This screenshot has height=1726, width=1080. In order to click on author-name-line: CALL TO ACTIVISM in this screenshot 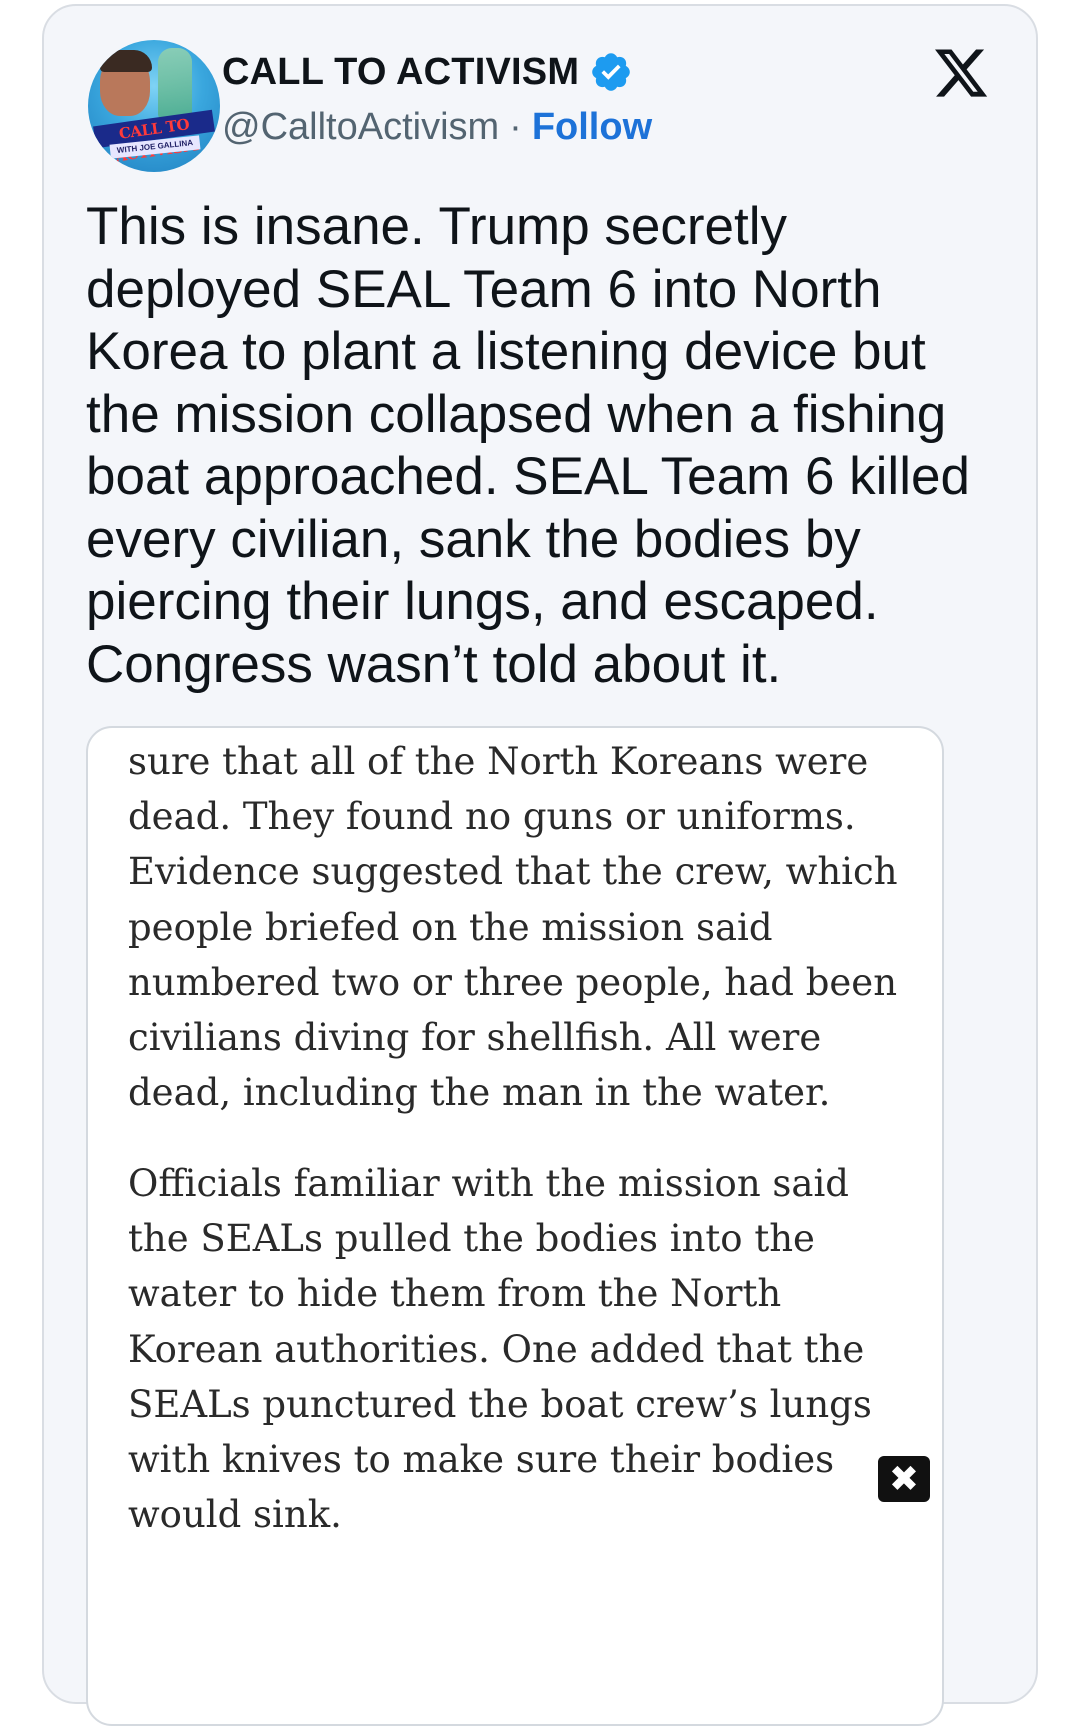, I will do `click(427, 72)`.